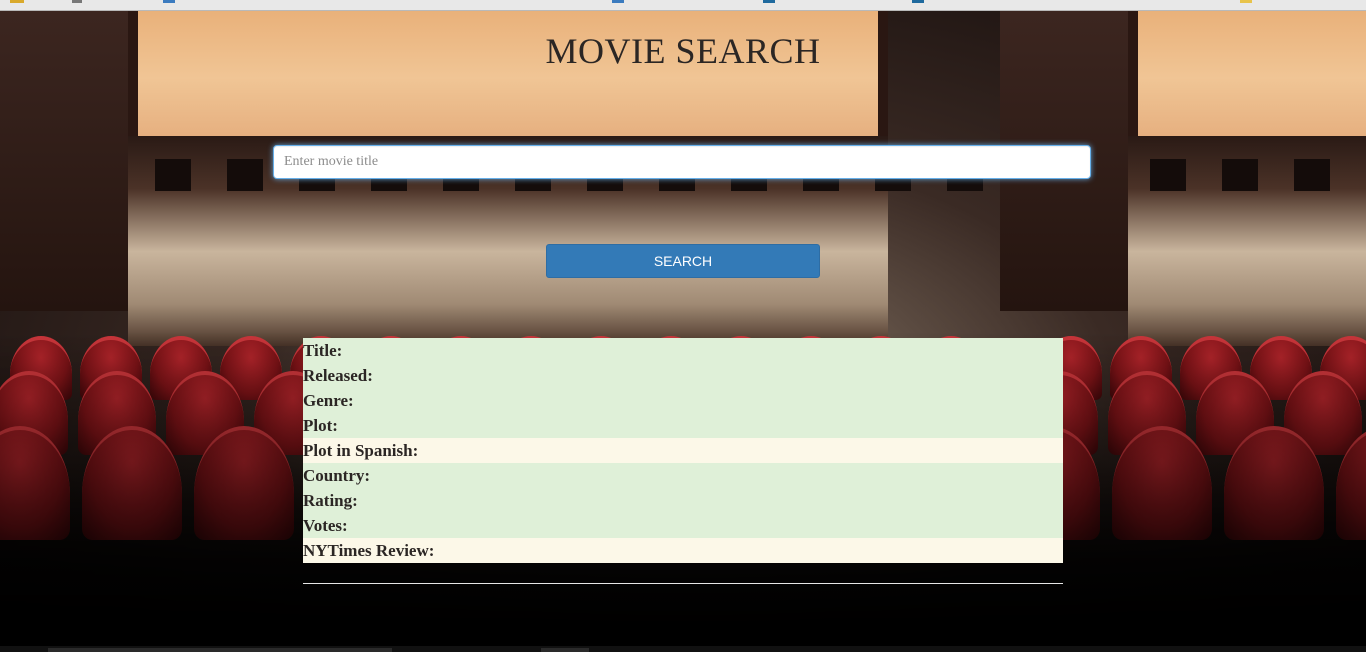 The height and width of the screenshot is (652, 1366). What do you see at coordinates (17, 1) in the screenshot?
I see `apps-icon` at bounding box center [17, 1].